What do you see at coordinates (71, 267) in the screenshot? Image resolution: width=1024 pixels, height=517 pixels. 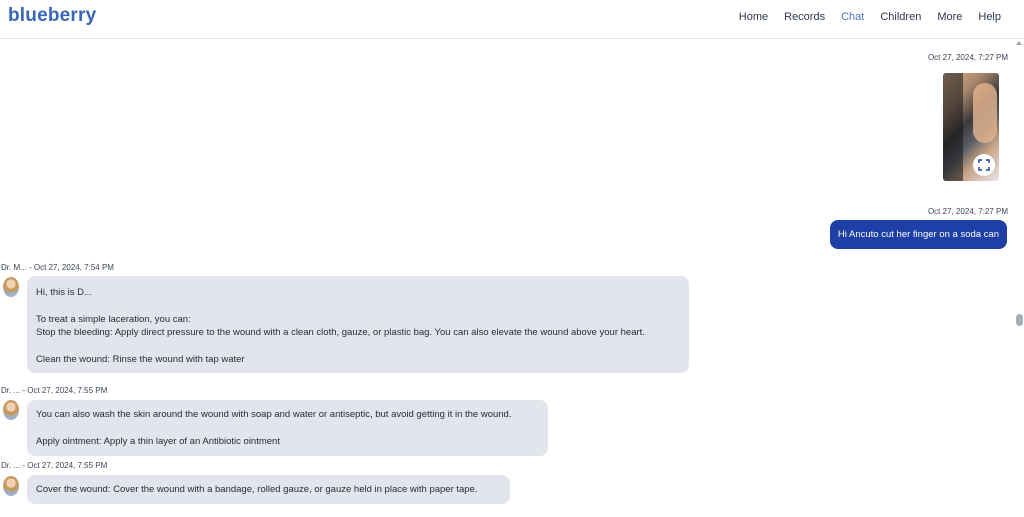 I see `message-timestamp: - Oct 27, 2024, 7:54 PM` at bounding box center [71, 267].